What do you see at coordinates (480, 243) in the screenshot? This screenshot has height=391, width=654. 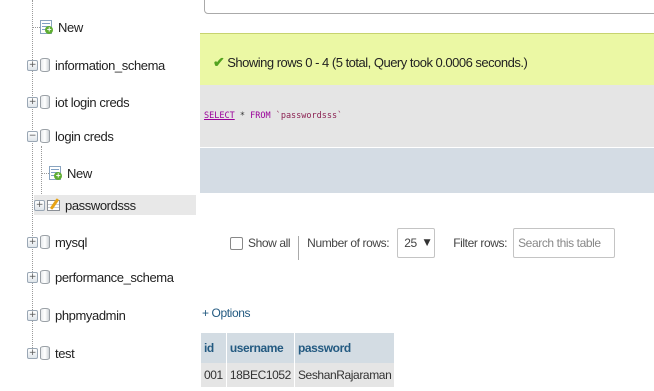 I see `filter-rows-label: Filter rows:` at bounding box center [480, 243].